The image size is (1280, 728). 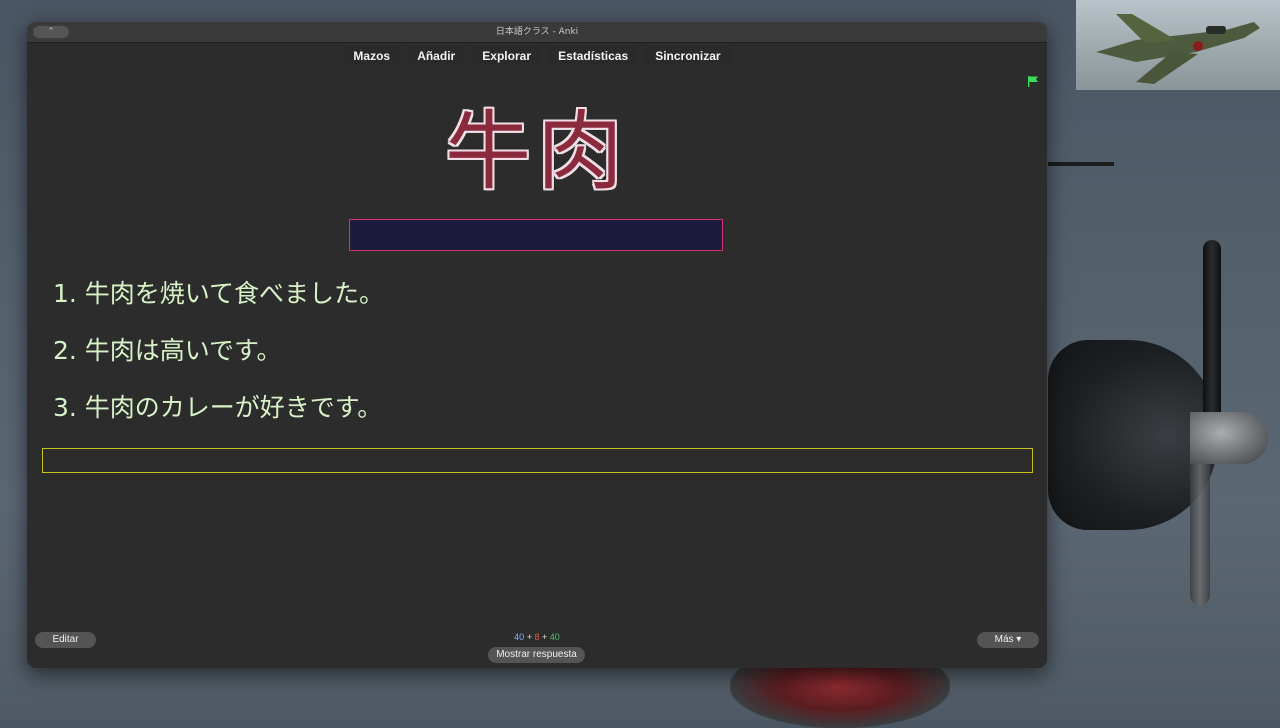 I want to click on show-answer-button: Mostrar respuesta, so click(x=536, y=655).